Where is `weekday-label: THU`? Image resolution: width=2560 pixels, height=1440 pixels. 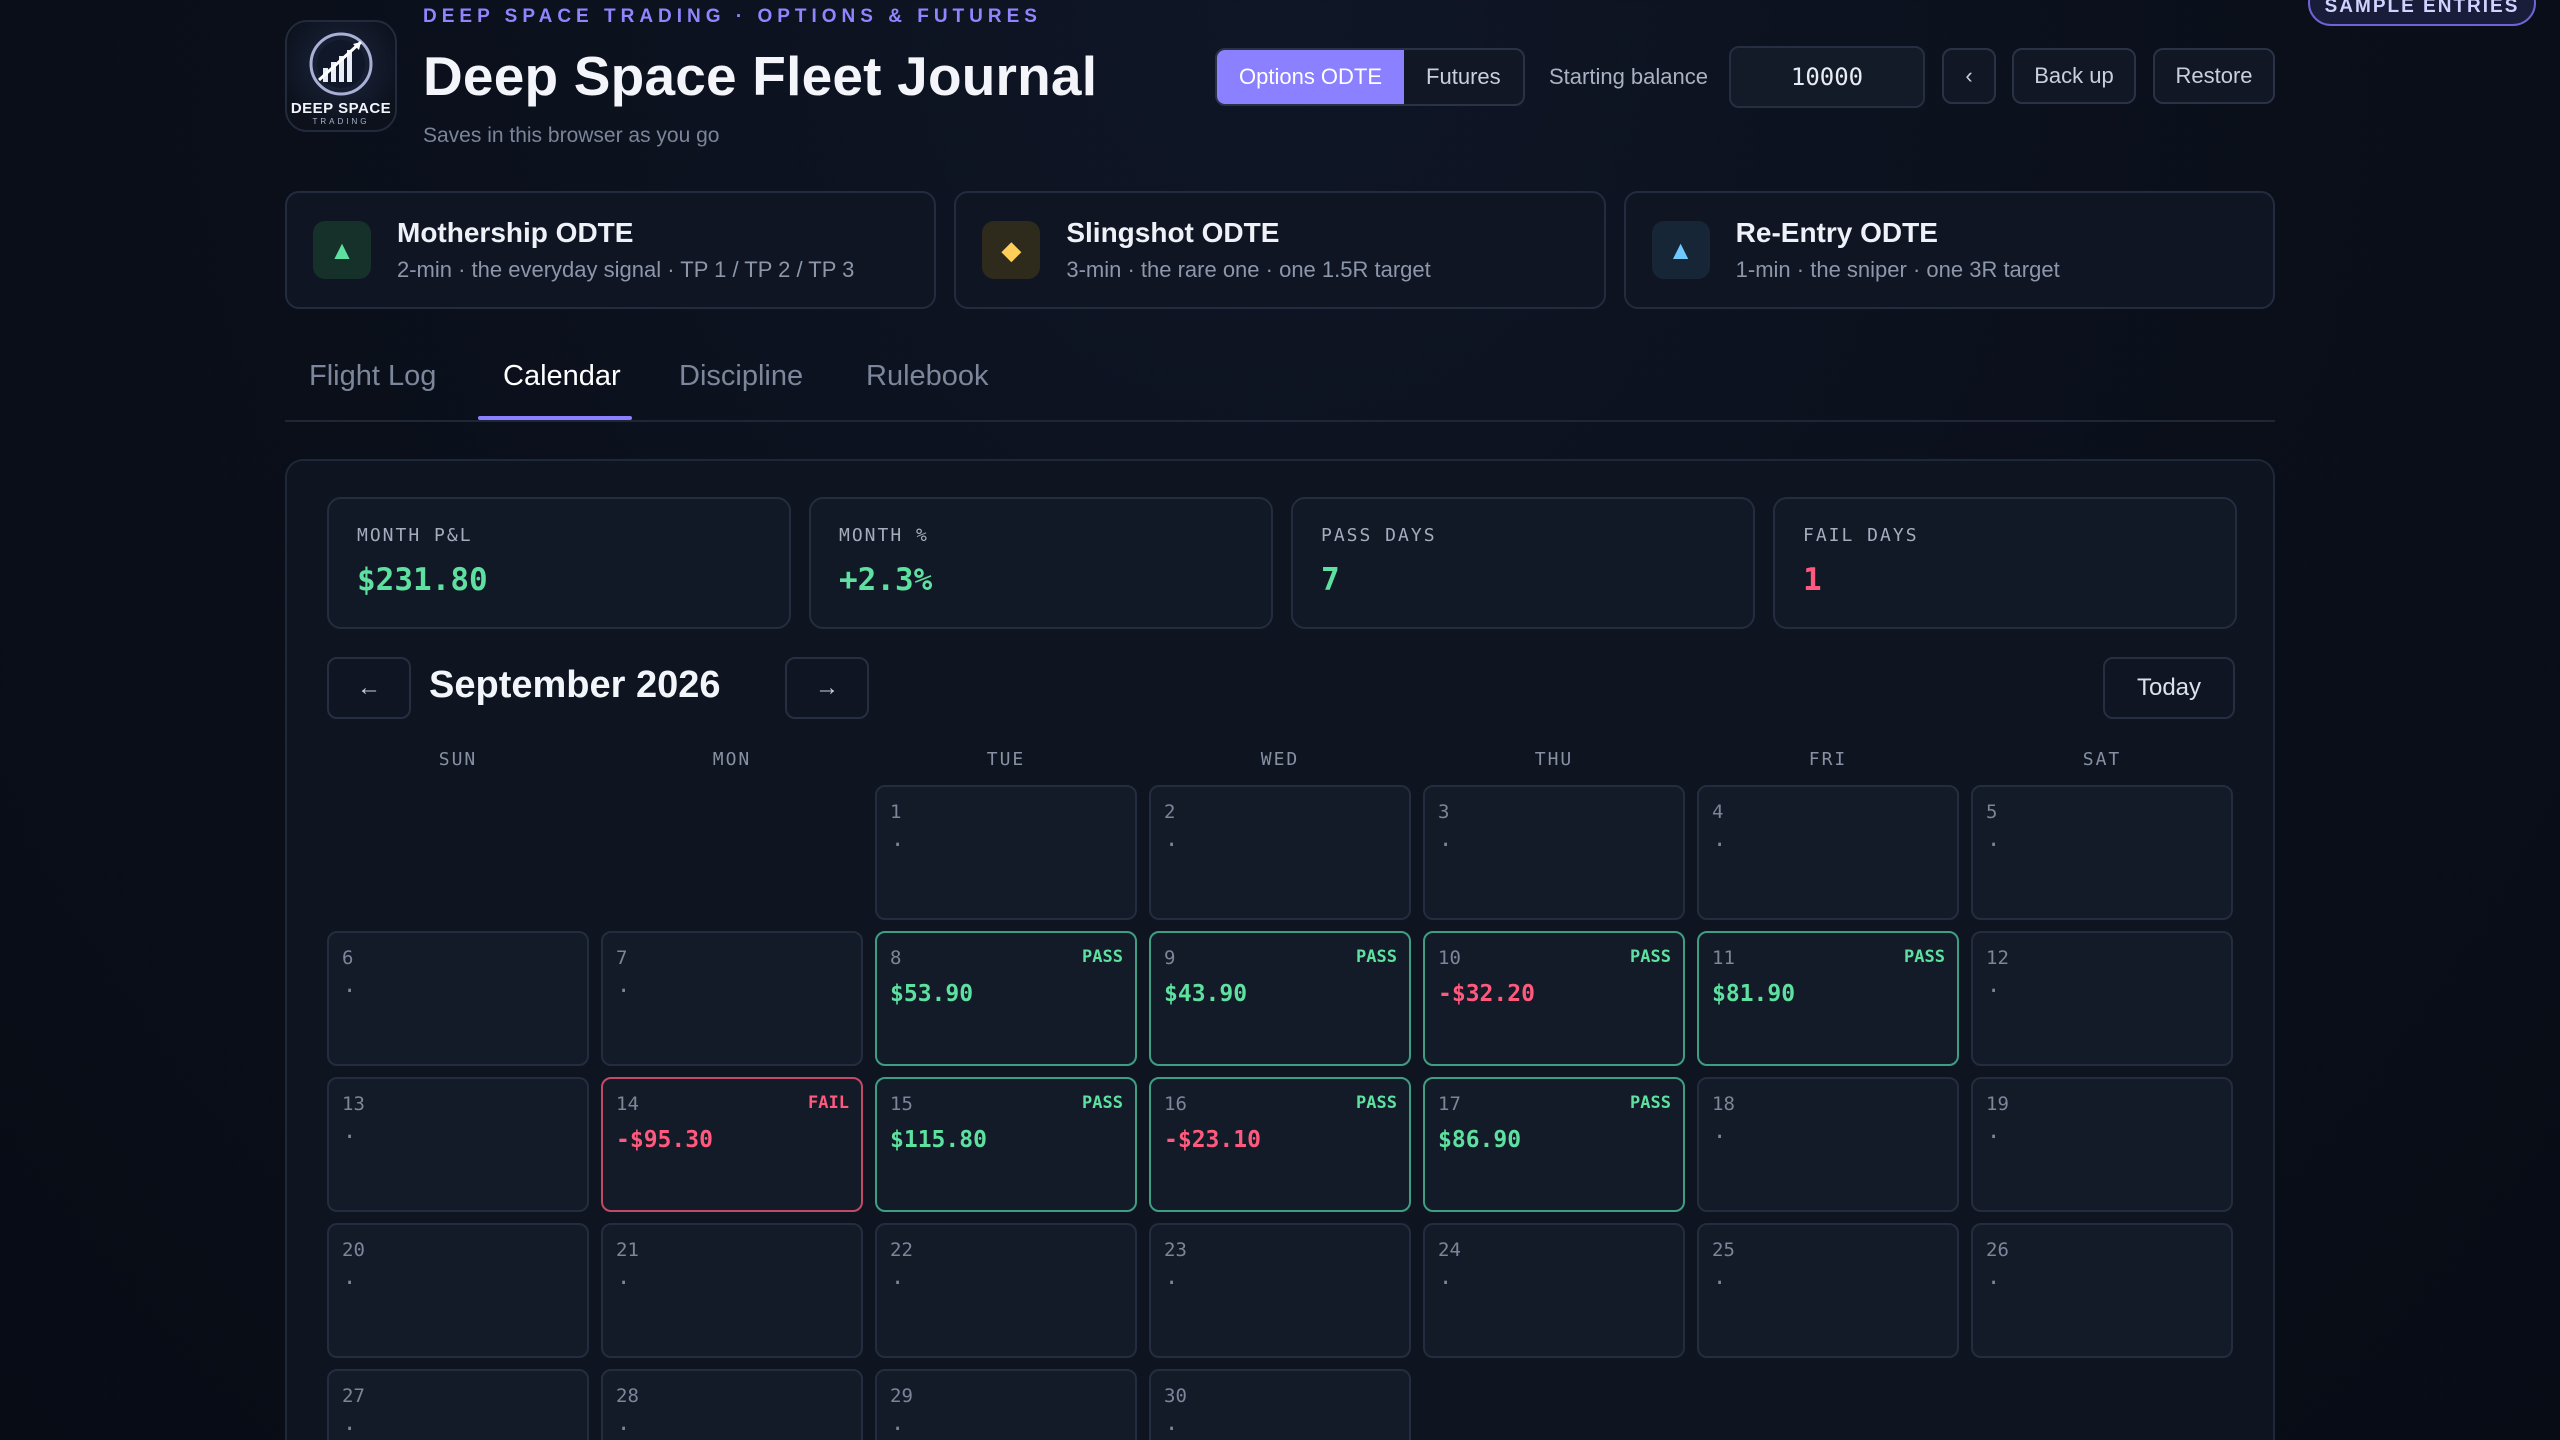 weekday-label: THU is located at coordinates (1554, 759).